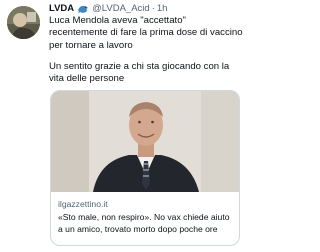 The image size is (320, 252). Describe the element at coordinates (121, 9) in the screenshot. I see `user-handle: @LVDA_Acid` at that location.